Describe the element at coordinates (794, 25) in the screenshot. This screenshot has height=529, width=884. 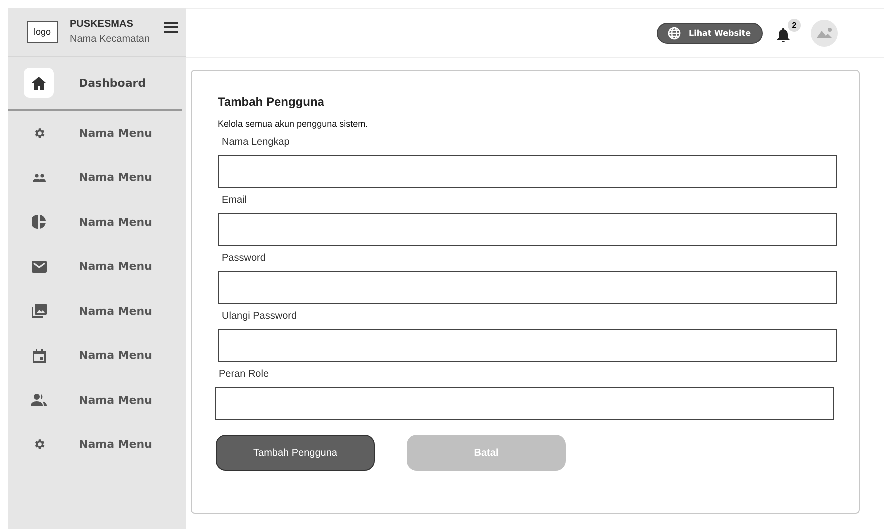
I see `notification-badge: 2` at that location.